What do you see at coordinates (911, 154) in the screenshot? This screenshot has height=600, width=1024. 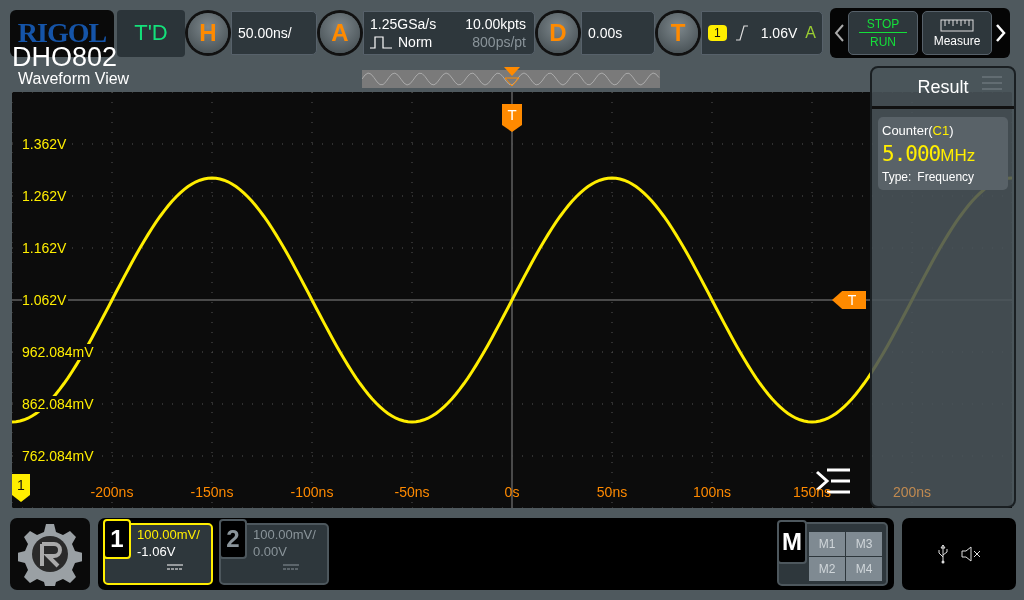 I see `counter-value: 5.000` at bounding box center [911, 154].